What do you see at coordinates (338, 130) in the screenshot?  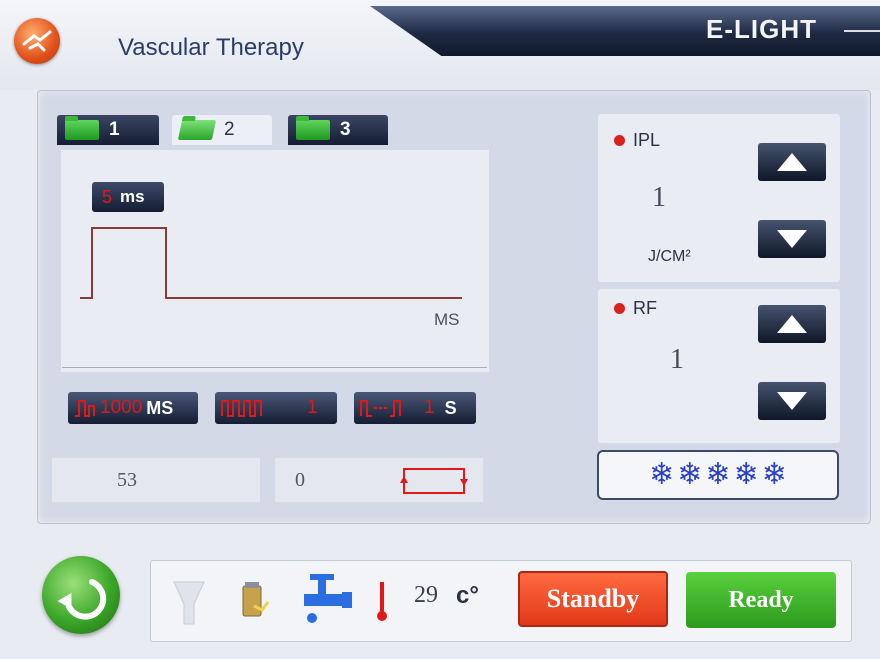 I see `tab-3: 3` at bounding box center [338, 130].